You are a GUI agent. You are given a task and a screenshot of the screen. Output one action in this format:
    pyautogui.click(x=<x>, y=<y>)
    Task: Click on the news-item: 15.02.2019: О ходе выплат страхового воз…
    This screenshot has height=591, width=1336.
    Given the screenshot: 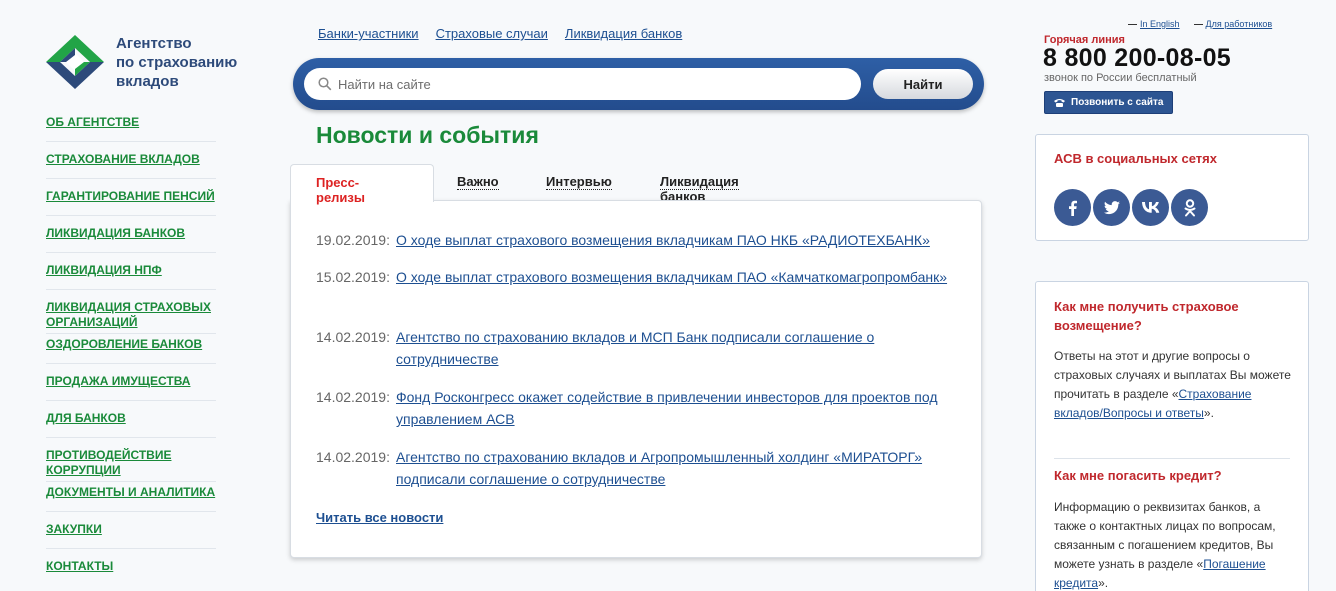 What is the action you would take?
    pyautogui.click(x=646, y=277)
    